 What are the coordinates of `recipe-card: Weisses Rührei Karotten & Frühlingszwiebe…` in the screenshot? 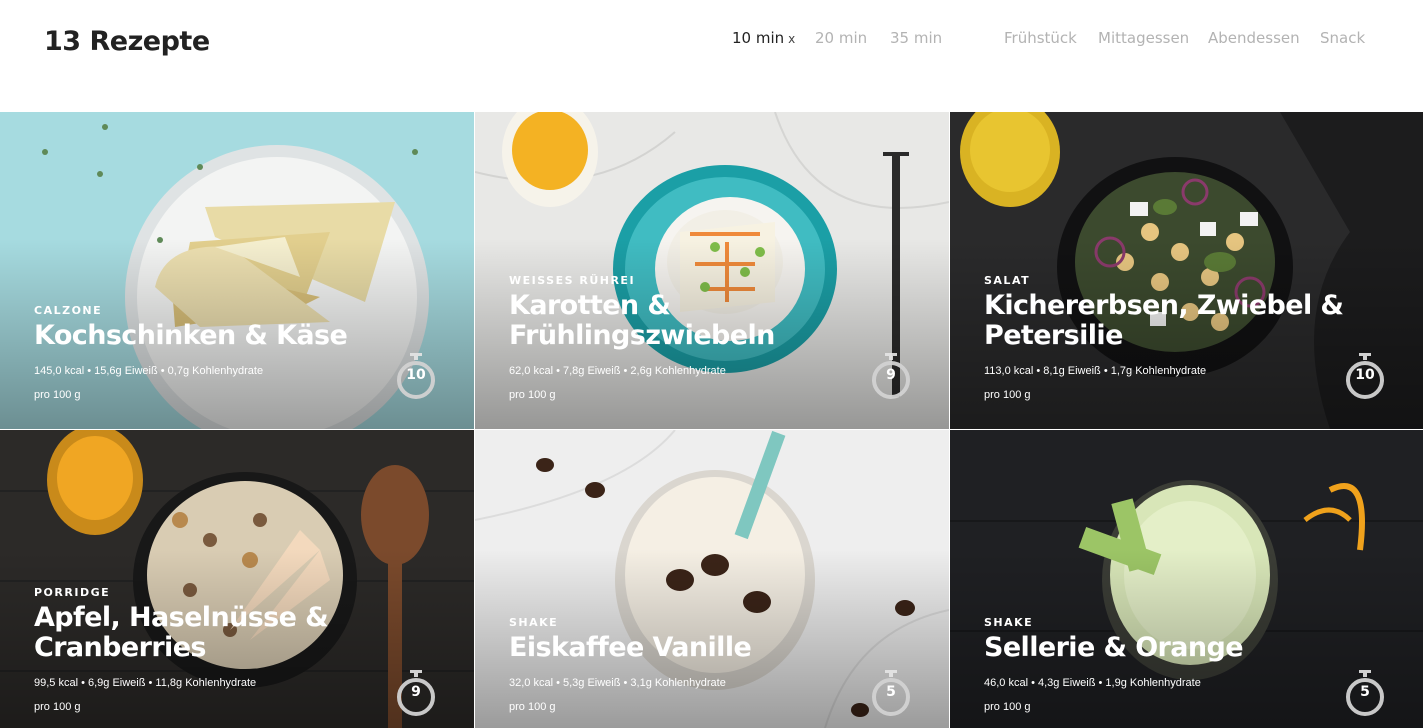 It's located at (712, 270).